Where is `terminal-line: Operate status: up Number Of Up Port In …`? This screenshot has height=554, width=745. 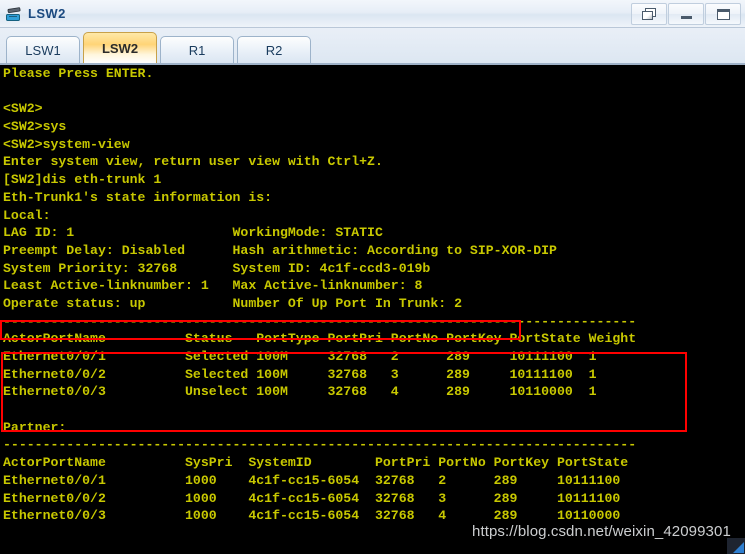 terminal-line: Operate status: up Number Of Up Port In … is located at coordinates (232, 303).